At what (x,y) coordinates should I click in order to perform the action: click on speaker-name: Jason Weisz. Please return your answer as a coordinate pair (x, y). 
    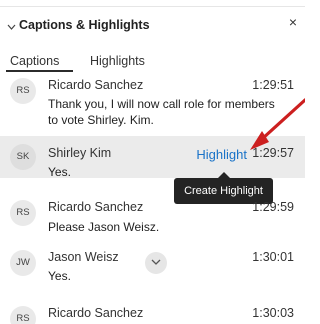
    Looking at the image, I should click on (83, 257).